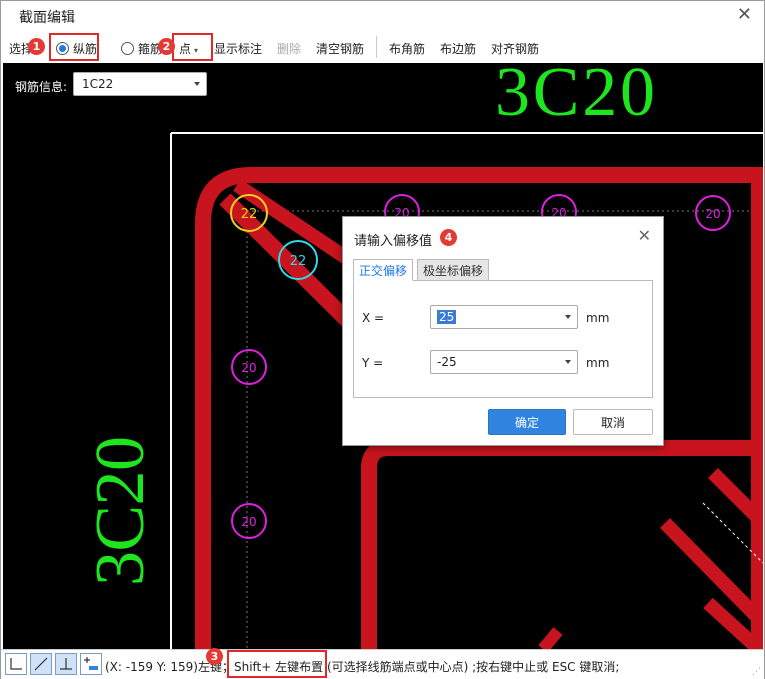 The width and height of the screenshot is (765, 679). I want to click on clear-rebar-button: 清空钢筋, so click(340, 48).